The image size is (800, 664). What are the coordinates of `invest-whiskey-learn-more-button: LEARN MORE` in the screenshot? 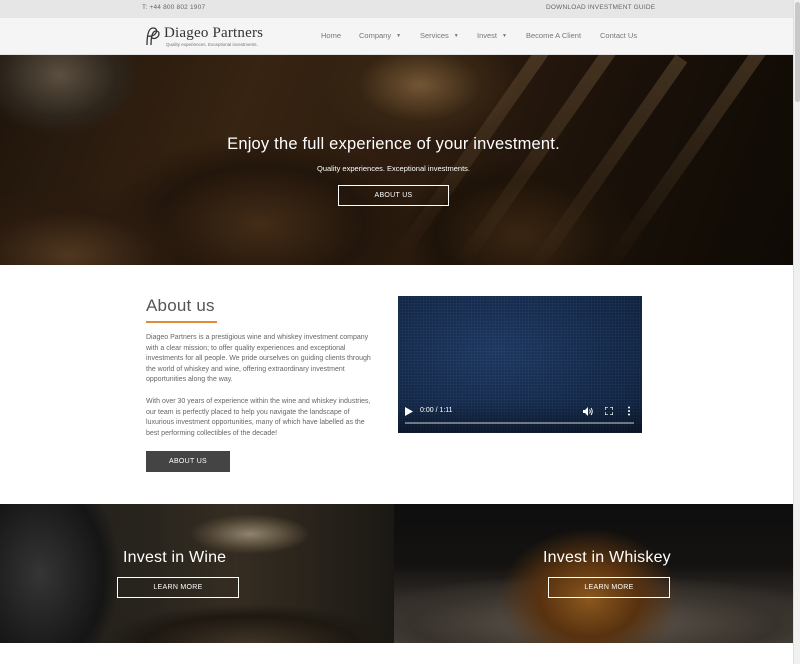 It's located at (609, 587).